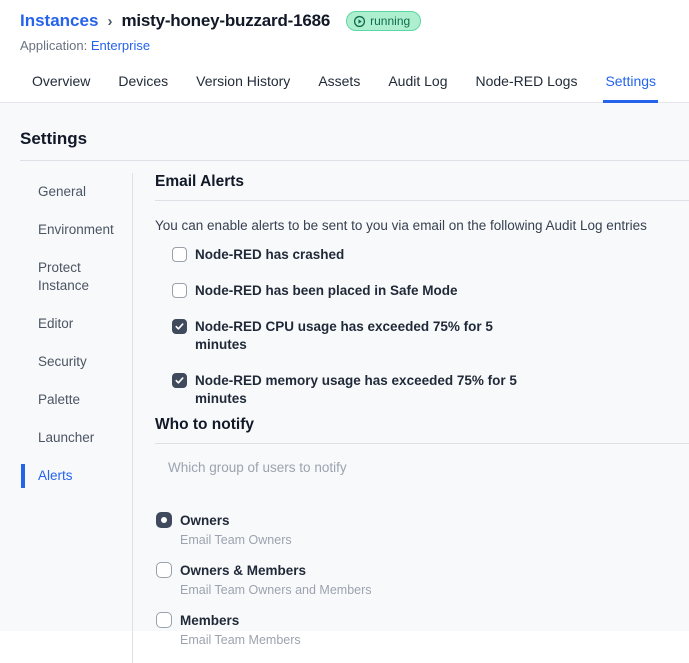 The image size is (689, 663). What do you see at coordinates (430, 255) in the screenshot?
I see `alert-option-node-red-has-crashed: Node-RED has crashed` at bounding box center [430, 255].